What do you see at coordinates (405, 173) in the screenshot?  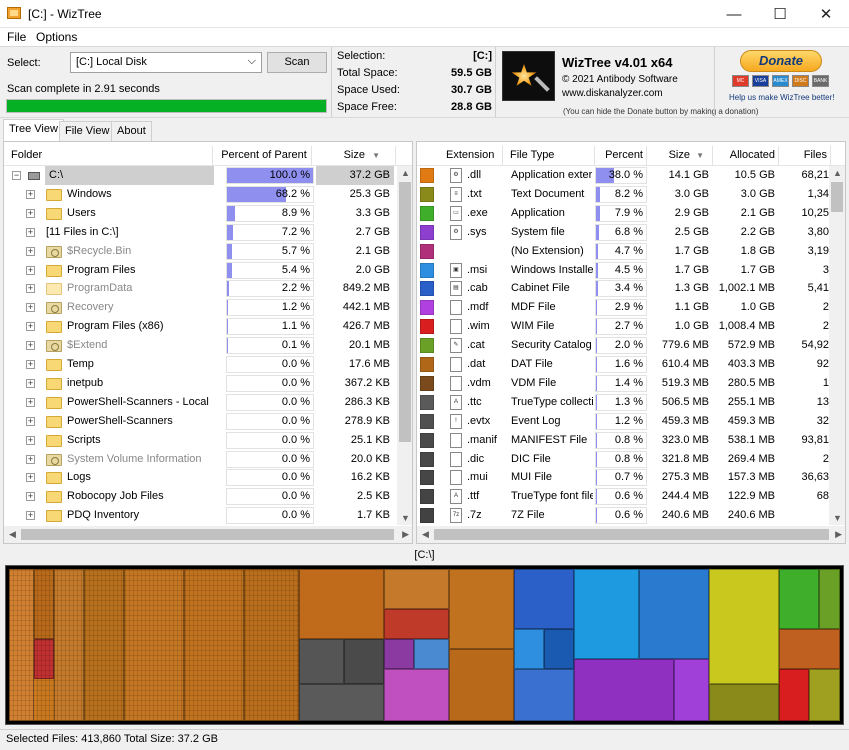 I see `scroll-up-icon: ▲` at bounding box center [405, 173].